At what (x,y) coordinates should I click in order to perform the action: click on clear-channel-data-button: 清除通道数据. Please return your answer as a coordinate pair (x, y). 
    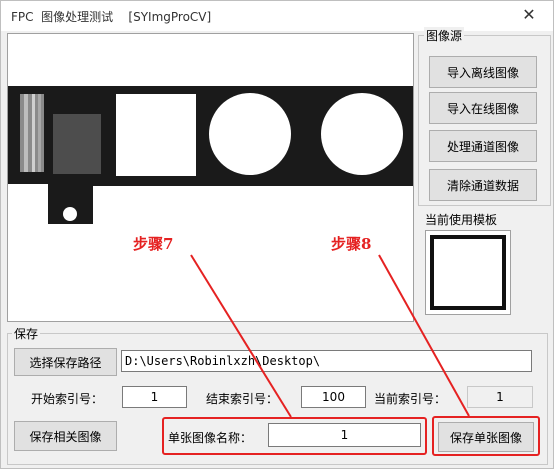
    Looking at the image, I should click on (483, 185).